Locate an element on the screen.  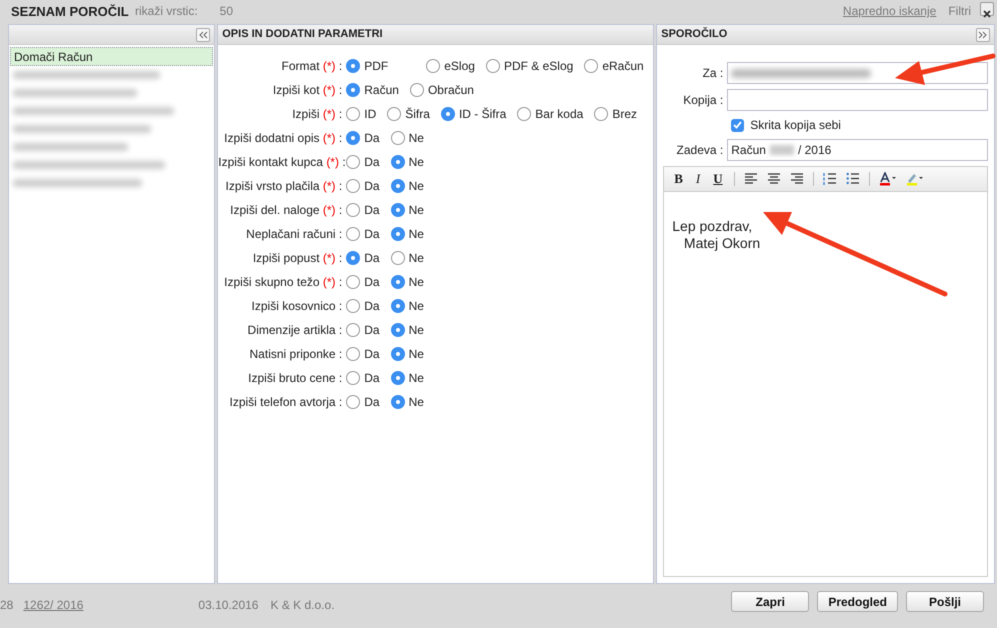
panel-title: OPIS IN DODATNI PARAMETRI is located at coordinates (302, 34).